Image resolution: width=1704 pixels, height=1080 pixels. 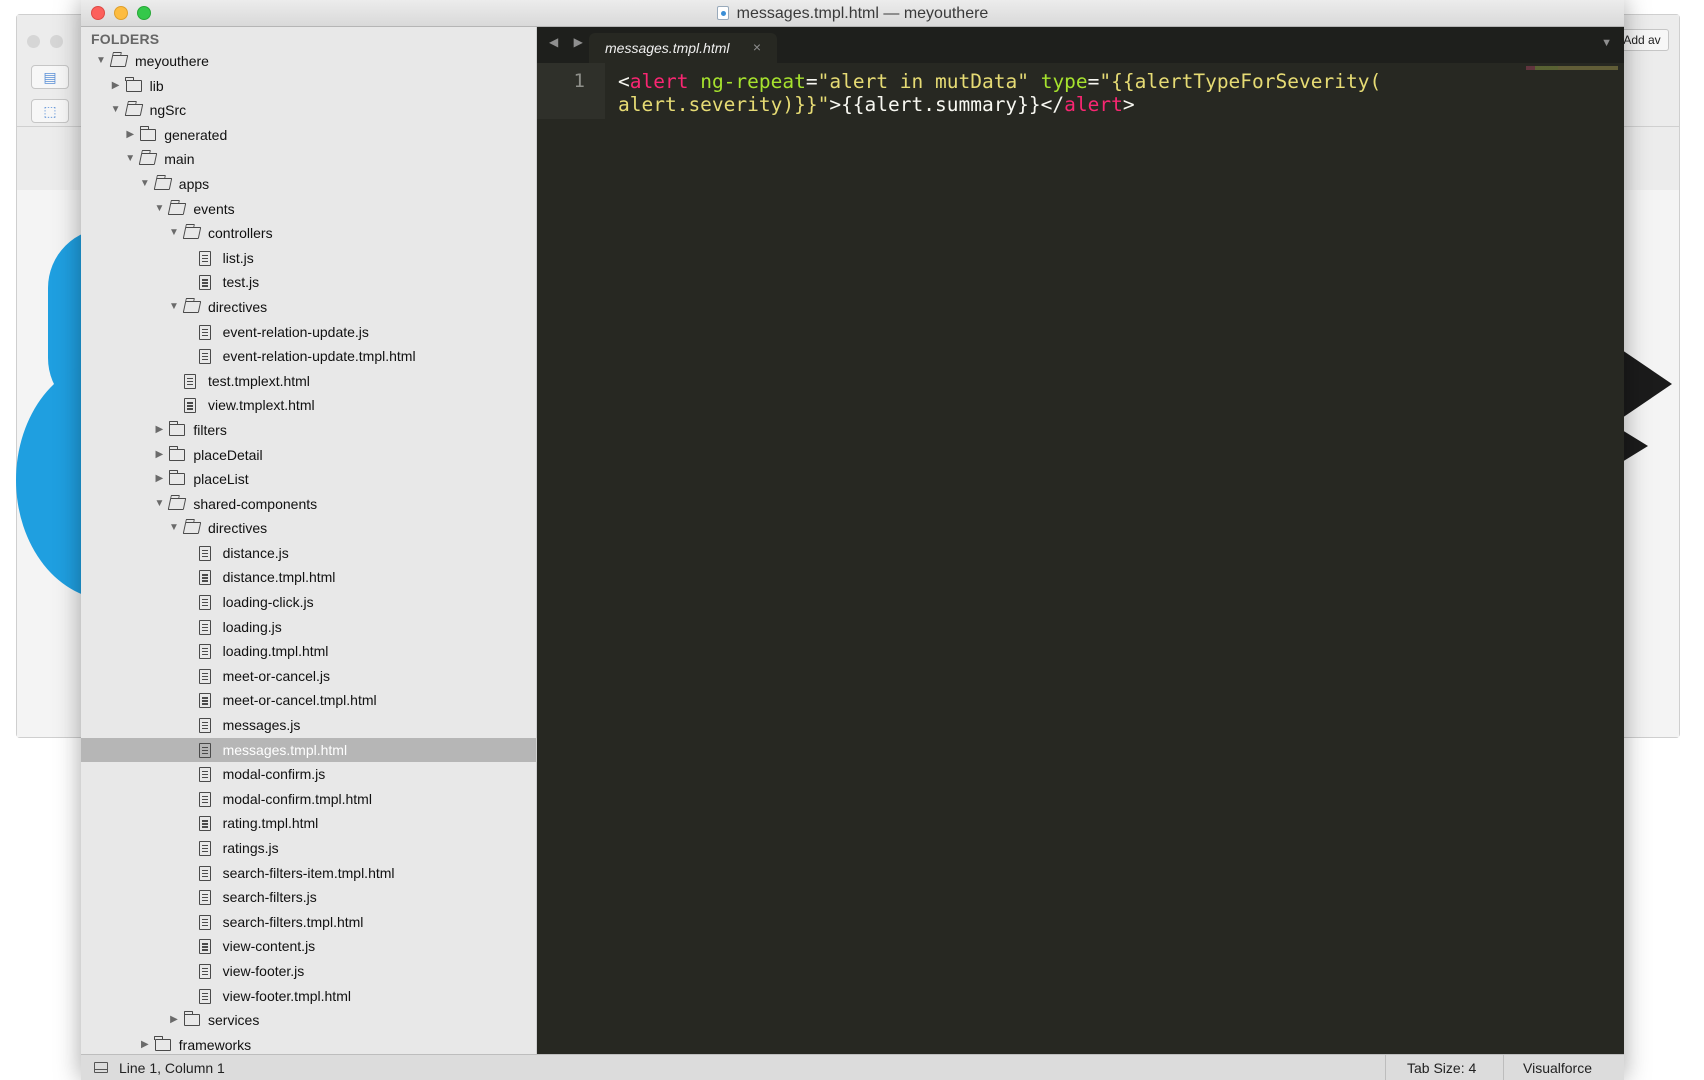 I want to click on file-tree-row: event-relation-update.js, so click(x=308, y=332).